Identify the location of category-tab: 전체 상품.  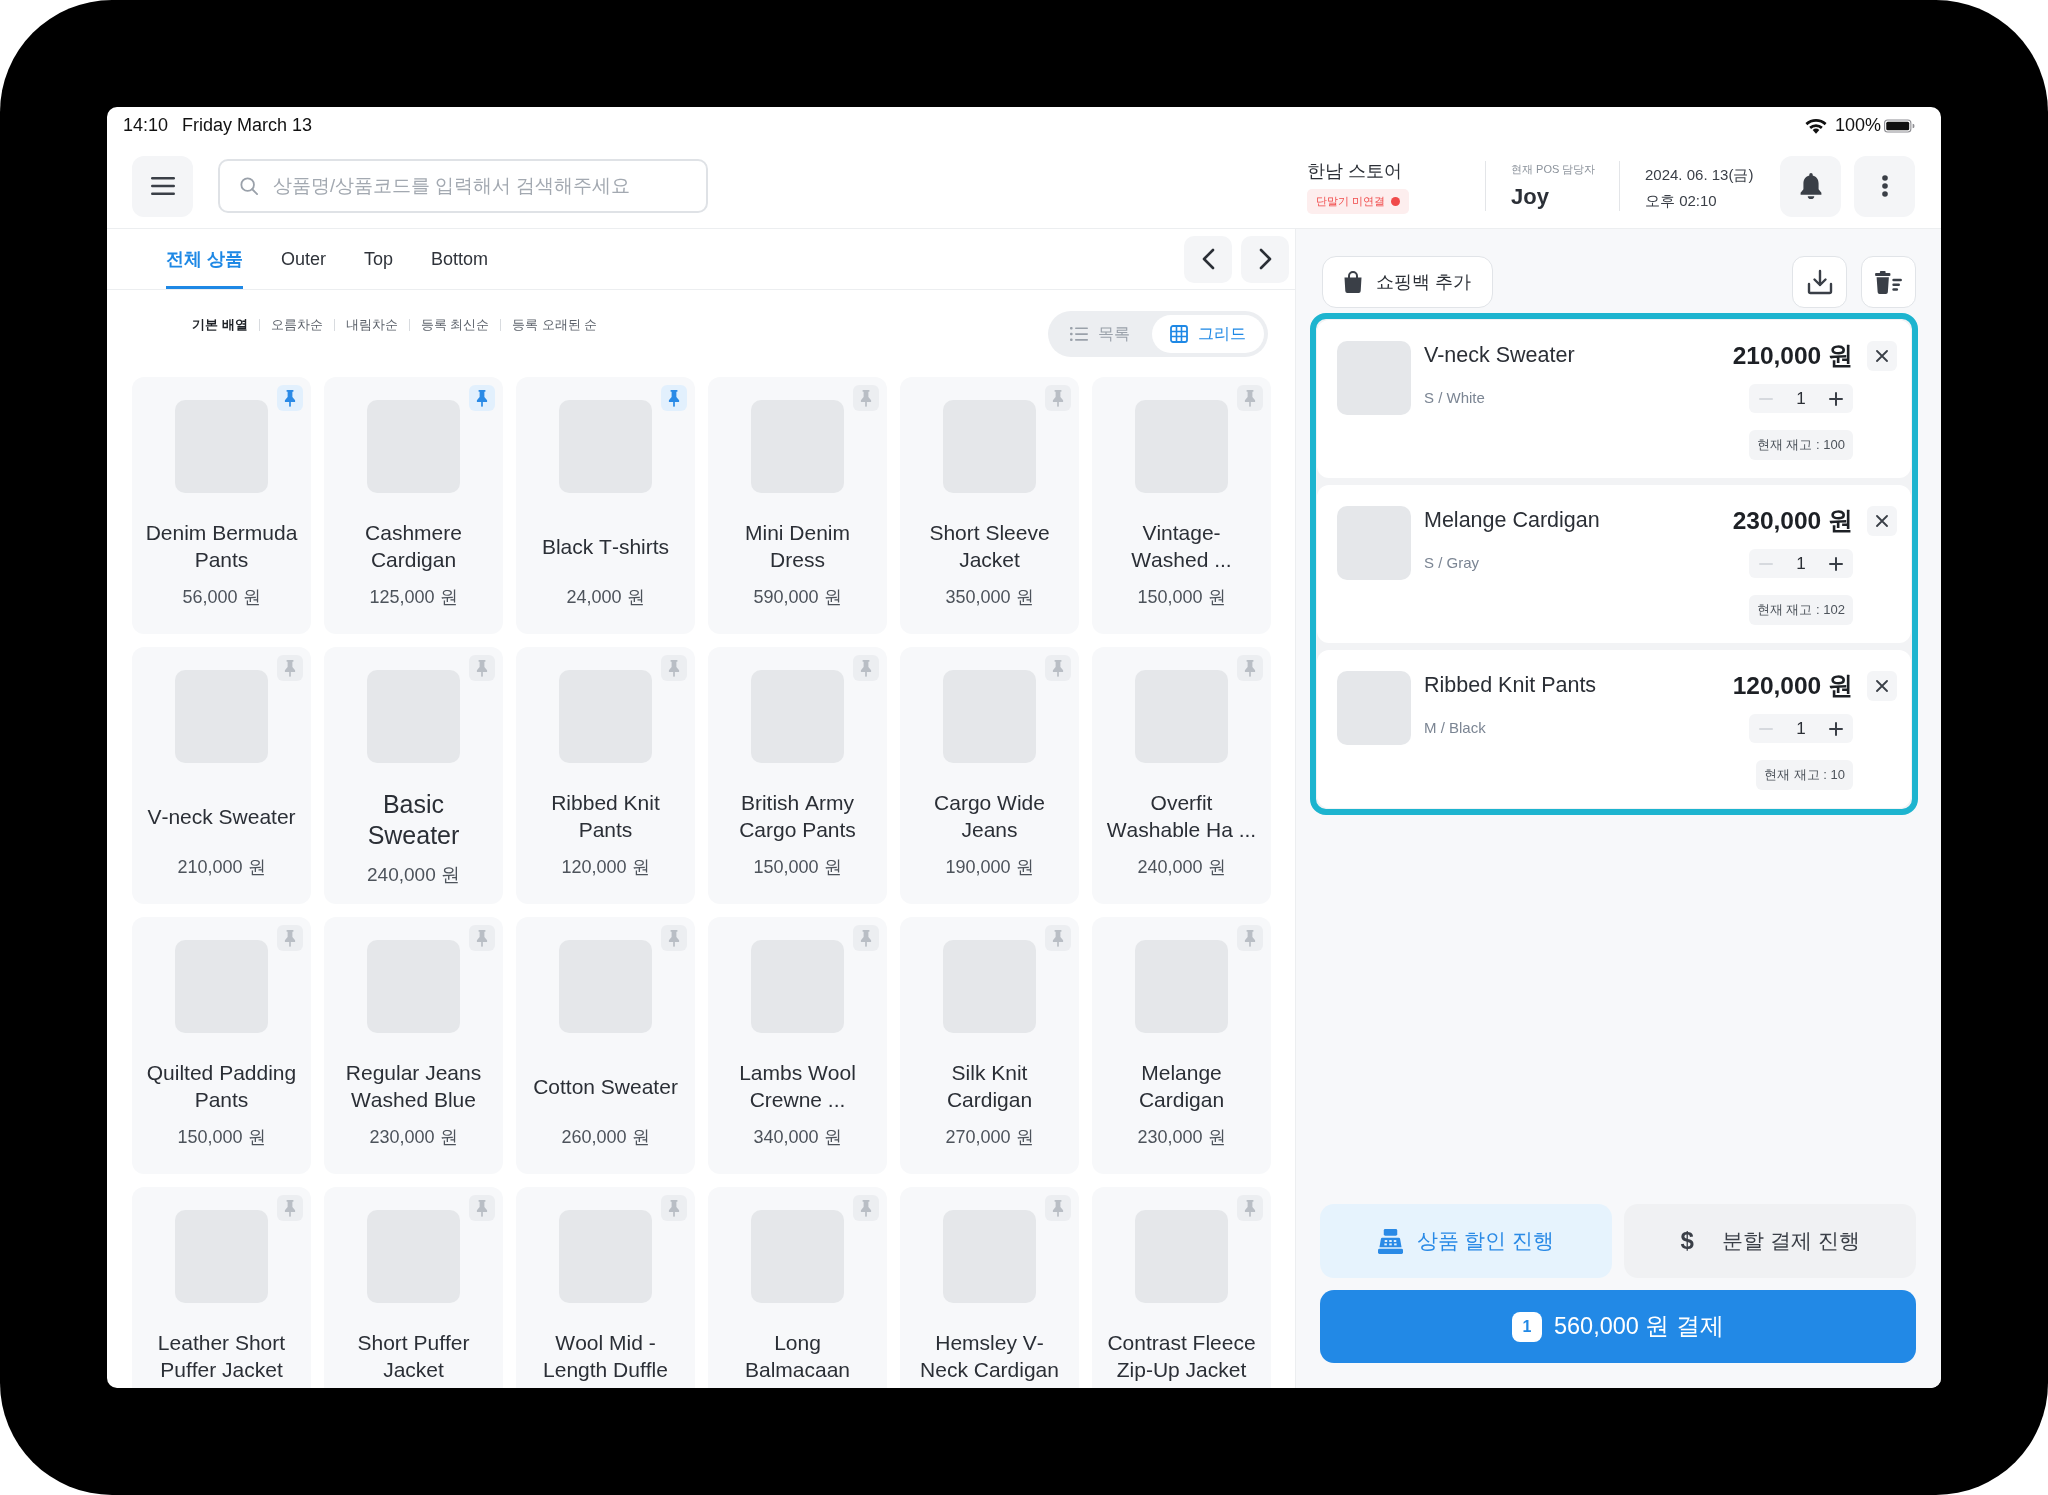
(204, 259).